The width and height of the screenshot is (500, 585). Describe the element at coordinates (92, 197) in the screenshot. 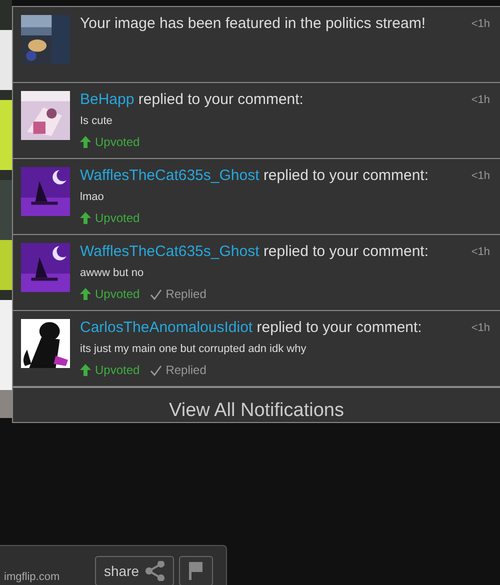

I see `comment-text: lmao` at that location.